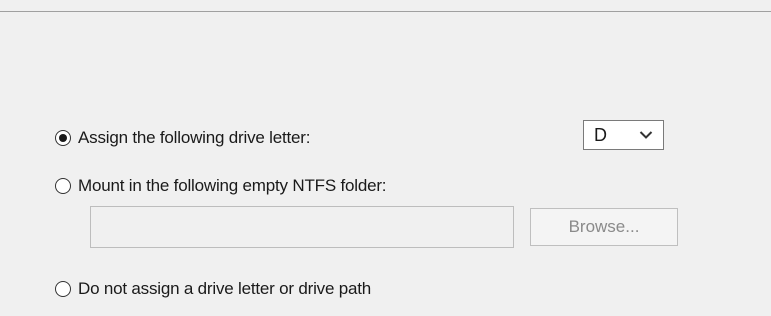 The width and height of the screenshot is (771, 316). Describe the element at coordinates (623, 135) in the screenshot. I see `drive-letter-select: D` at that location.